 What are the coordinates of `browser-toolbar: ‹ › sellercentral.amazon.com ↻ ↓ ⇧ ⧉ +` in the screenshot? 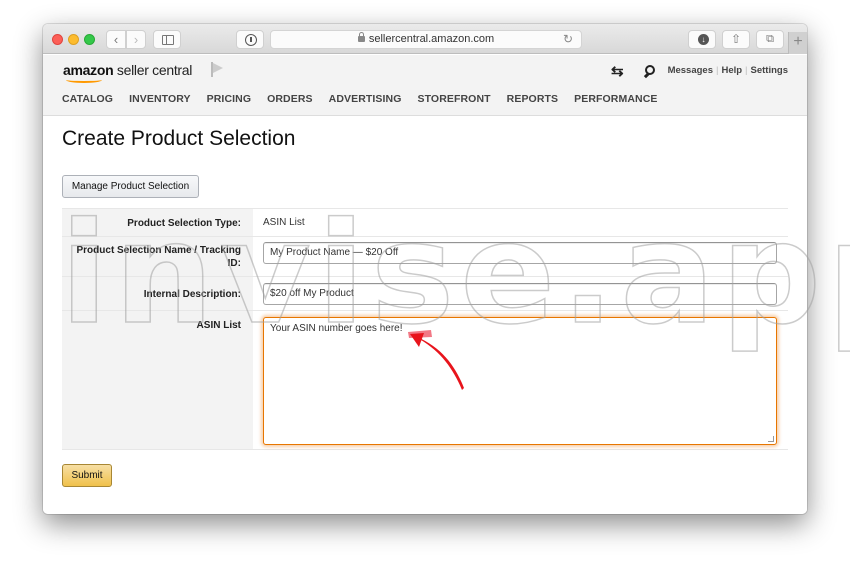 It's located at (425, 39).